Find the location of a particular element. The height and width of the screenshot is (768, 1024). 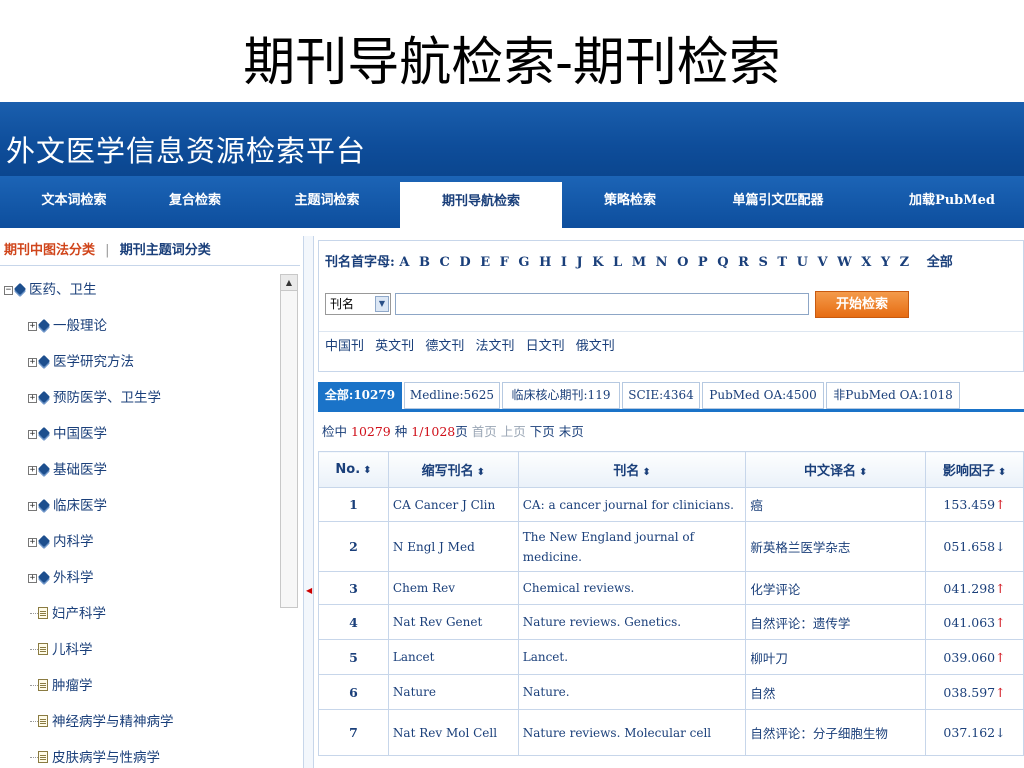

cell-title: Chemical reviews. is located at coordinates (632, 588).